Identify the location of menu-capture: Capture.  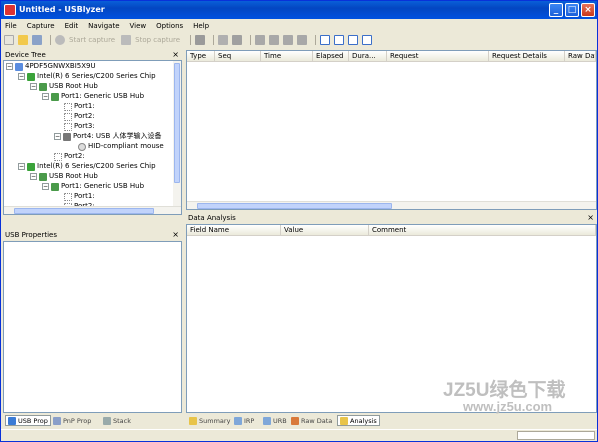
(41, 26).